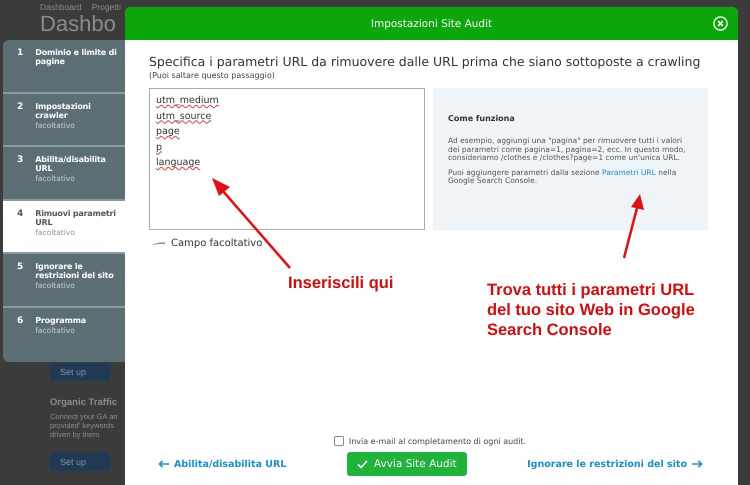 The image size is (750, 485). I want to click on arrow, so click(633, 226).